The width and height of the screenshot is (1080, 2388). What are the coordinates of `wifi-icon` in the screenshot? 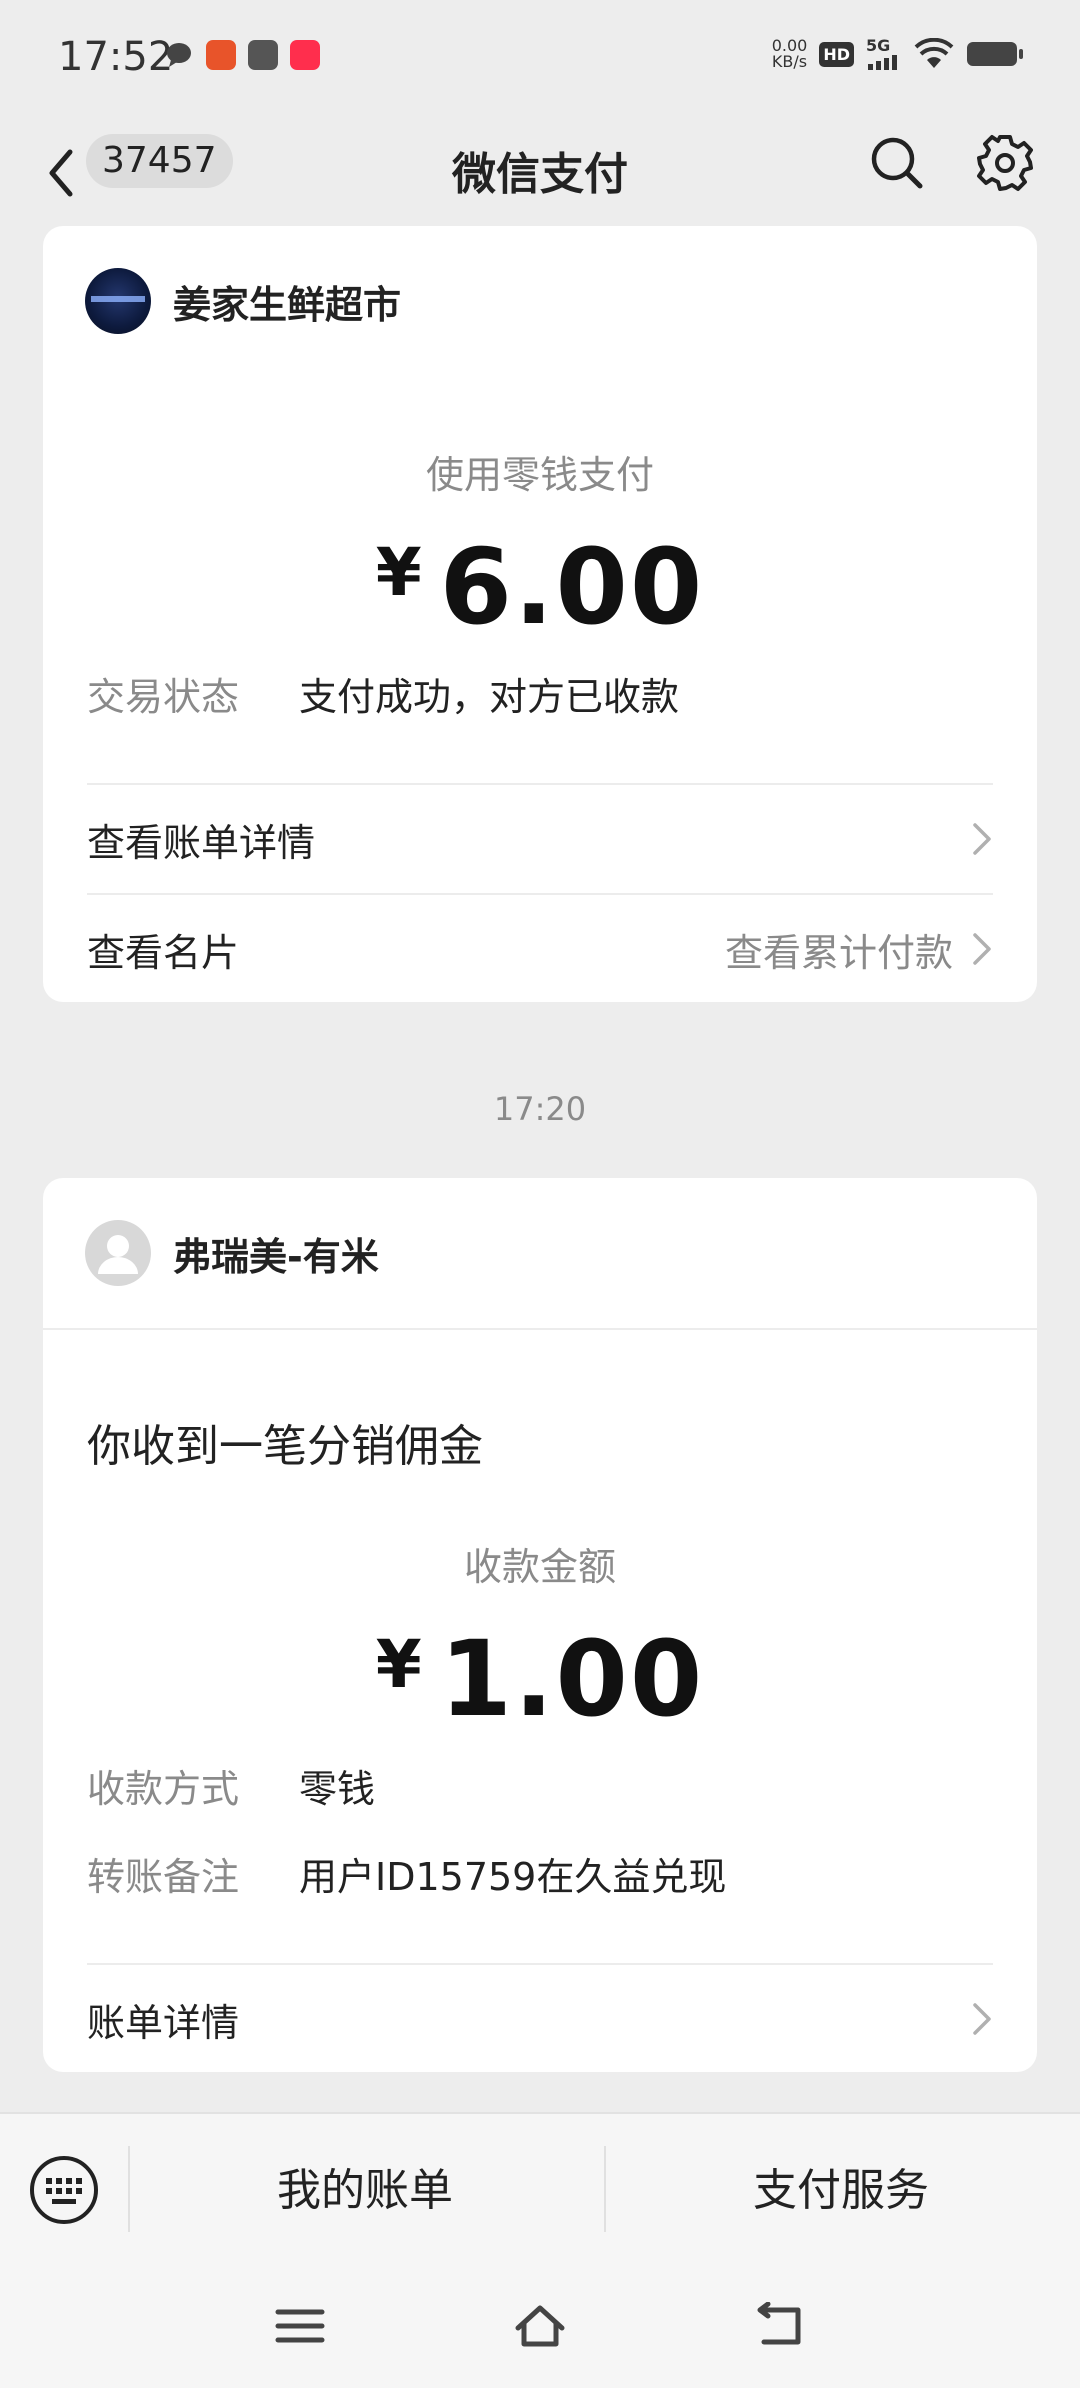 It's located at (934, 53).